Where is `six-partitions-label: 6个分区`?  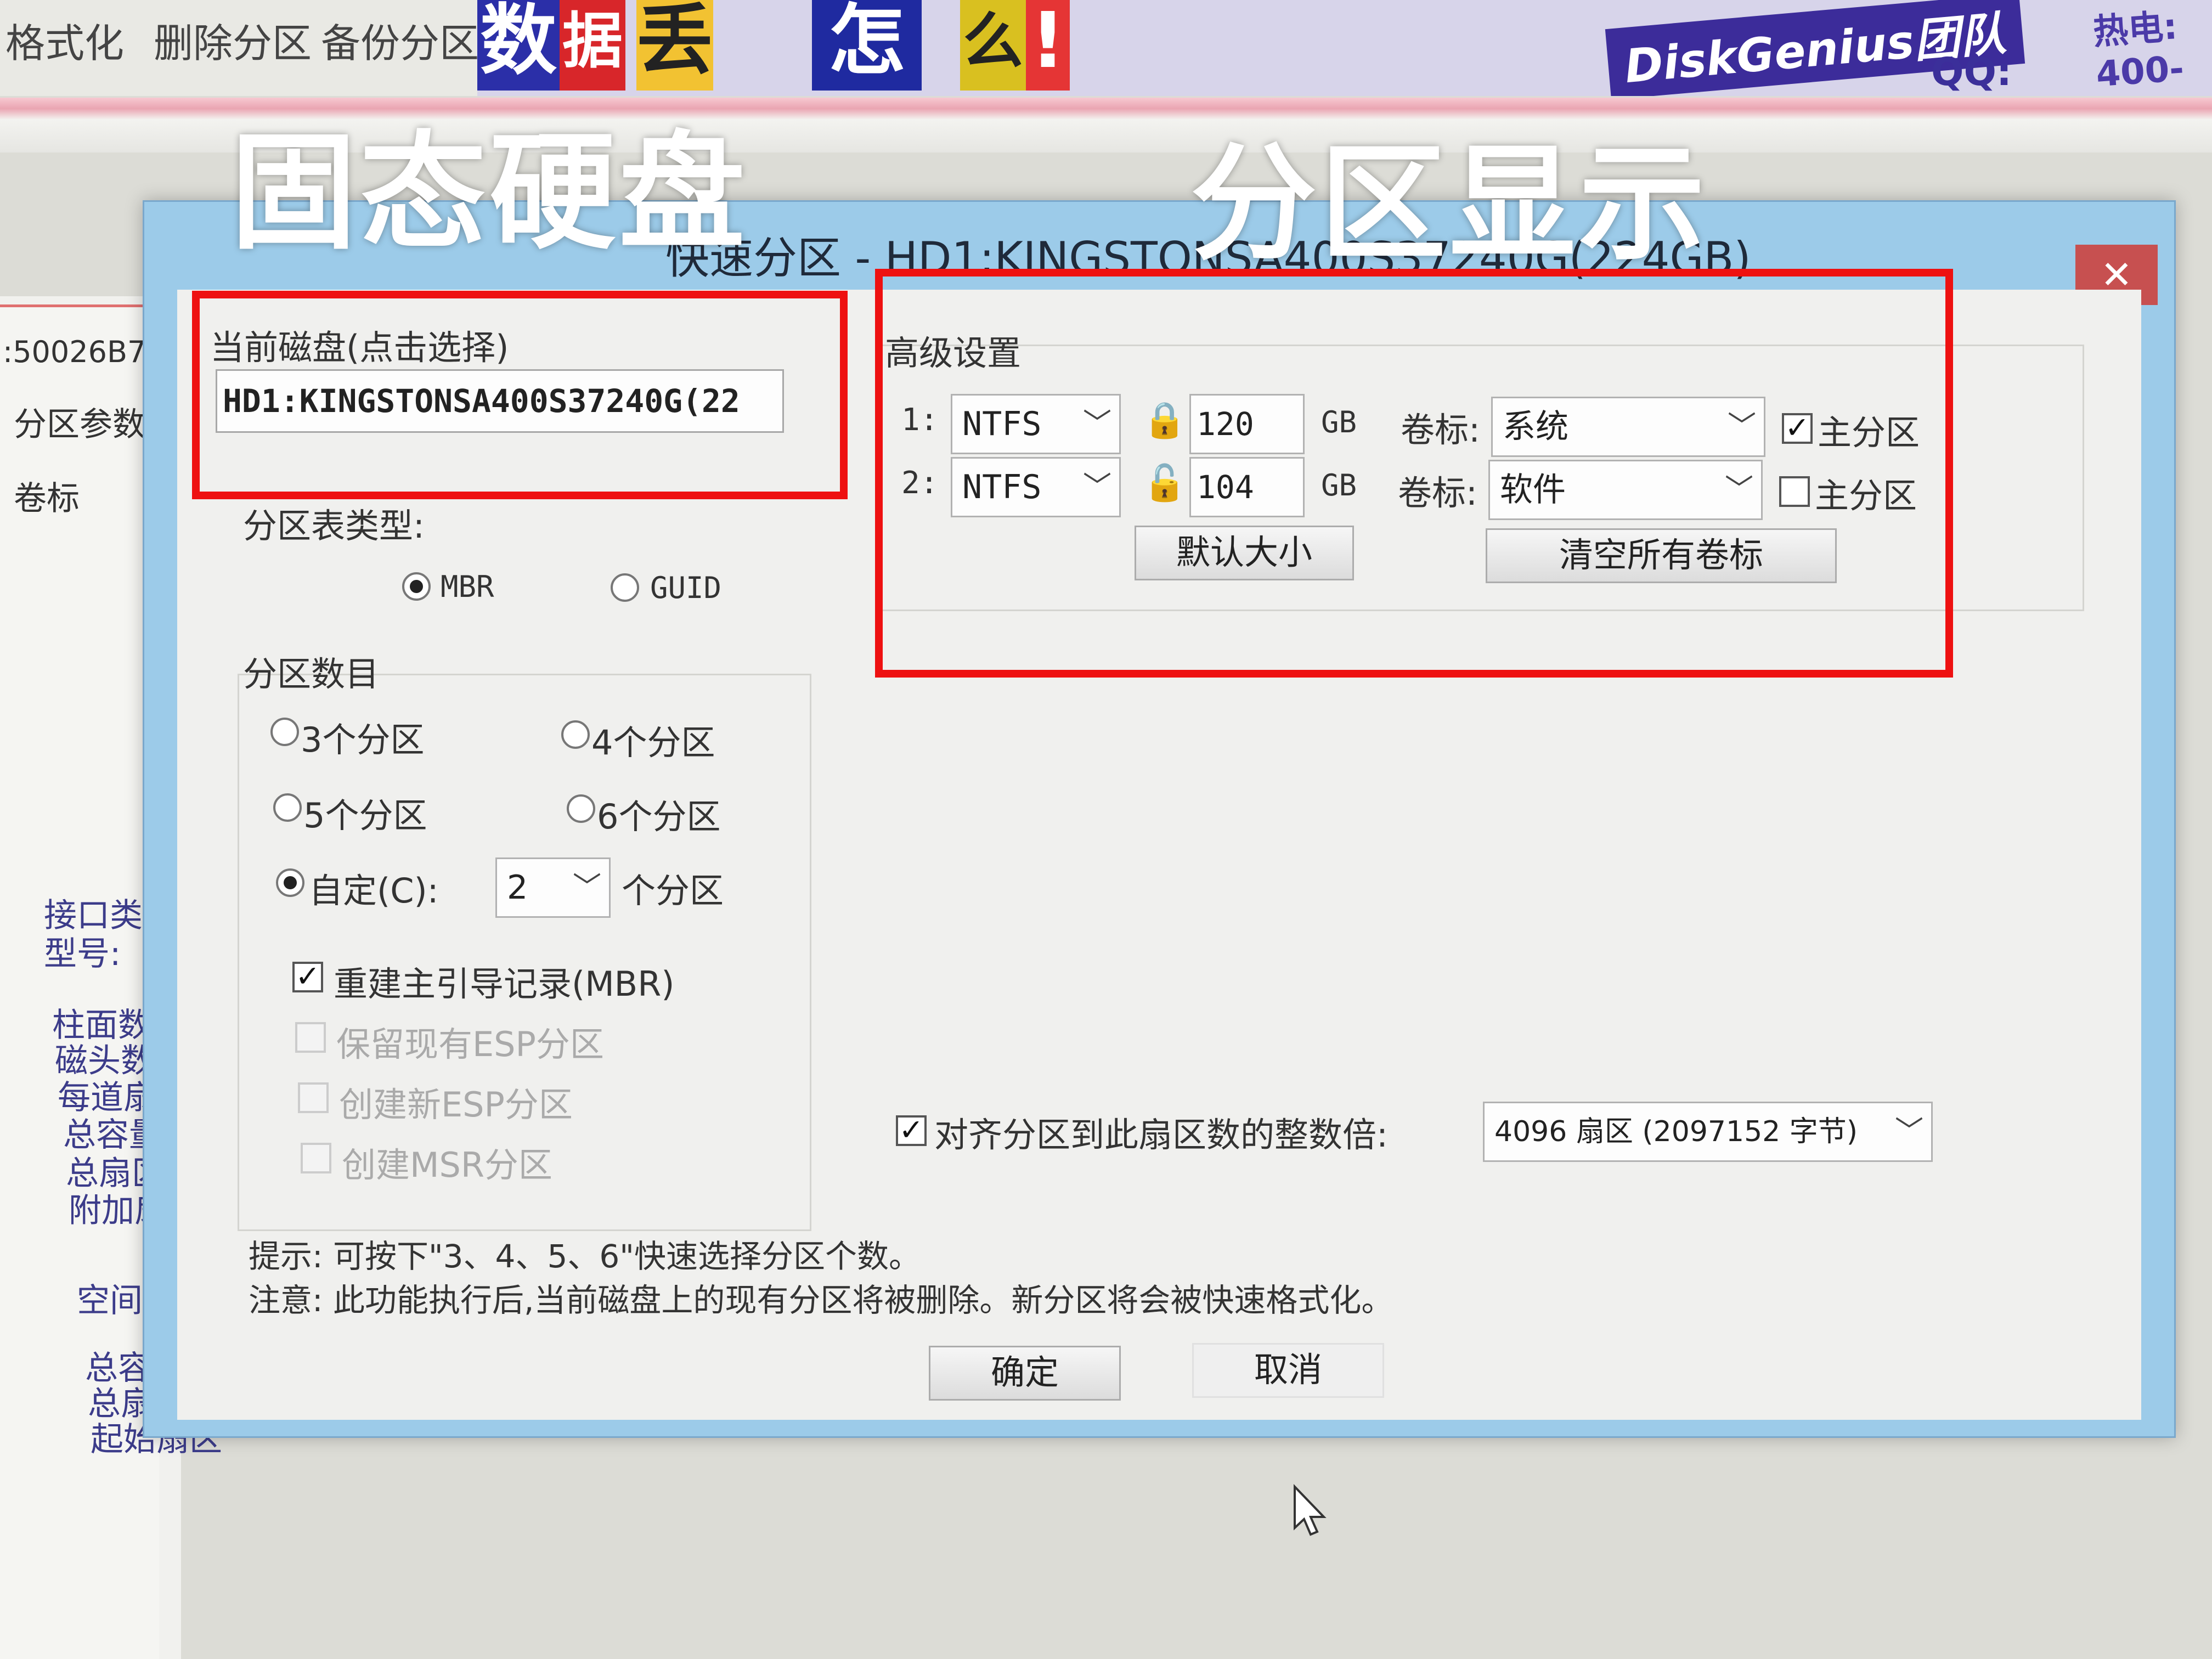 six-partitions-label: 6个分区 is located at coordinates (659, 817).